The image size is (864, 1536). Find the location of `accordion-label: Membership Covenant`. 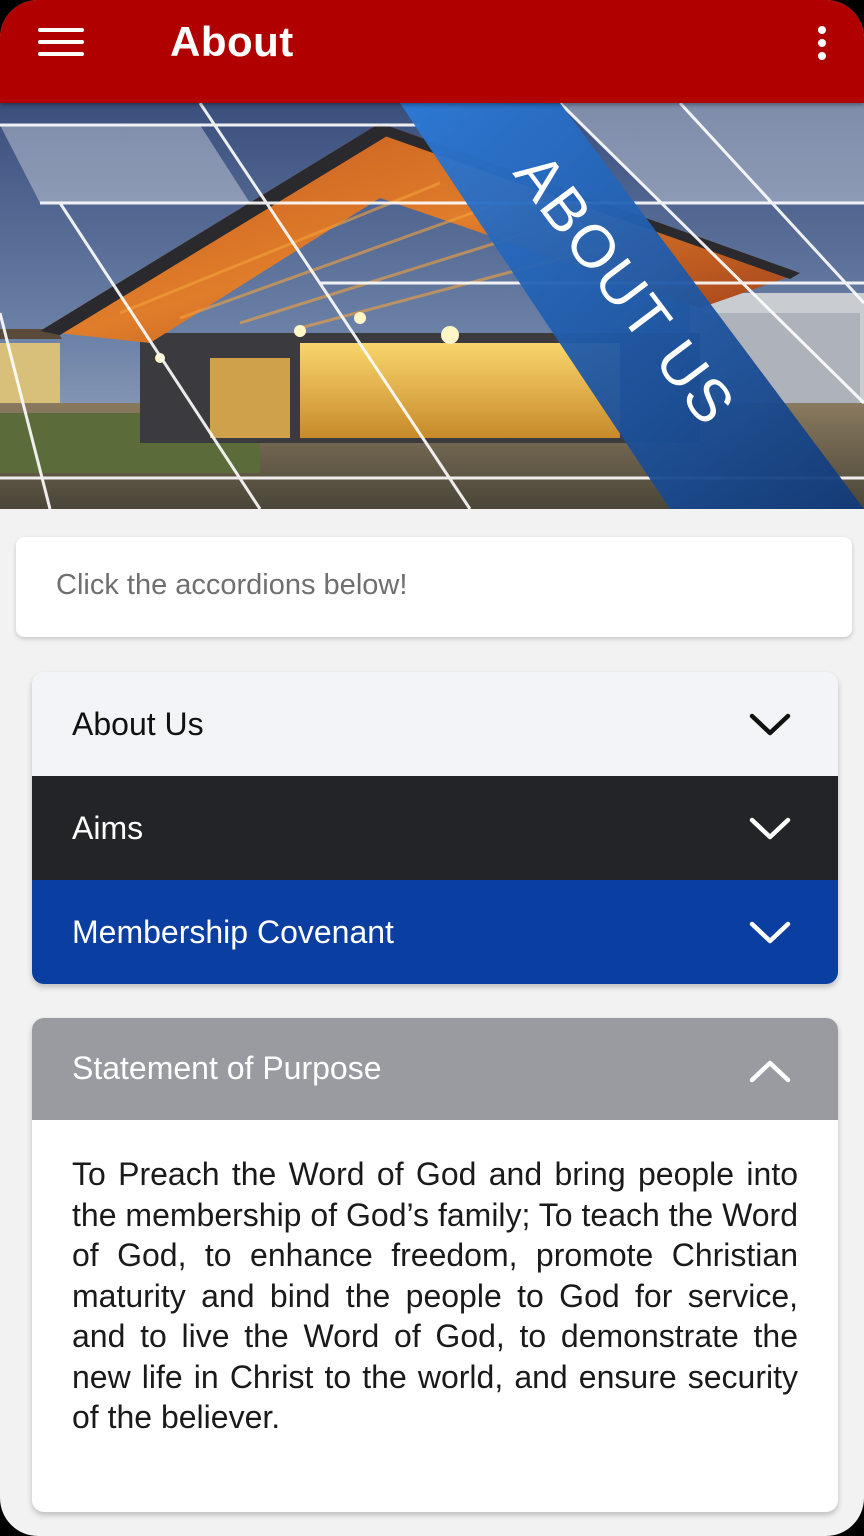

accordion-label: Membership Covenant is located at coordinates (233, 931).